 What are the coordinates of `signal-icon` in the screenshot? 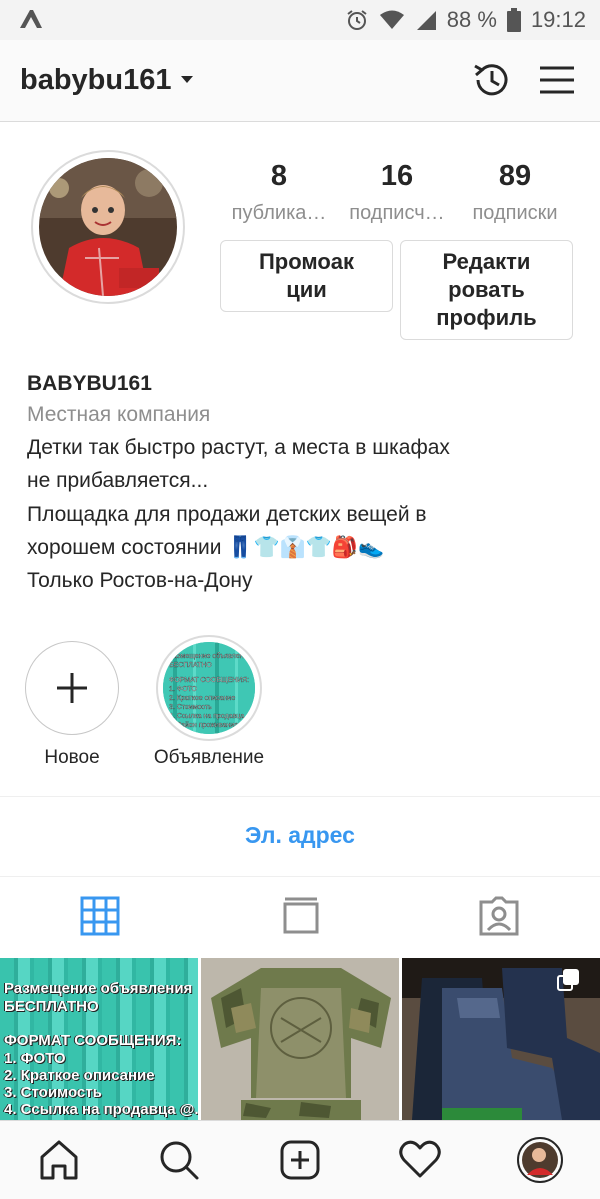 It's located at (426, 20).